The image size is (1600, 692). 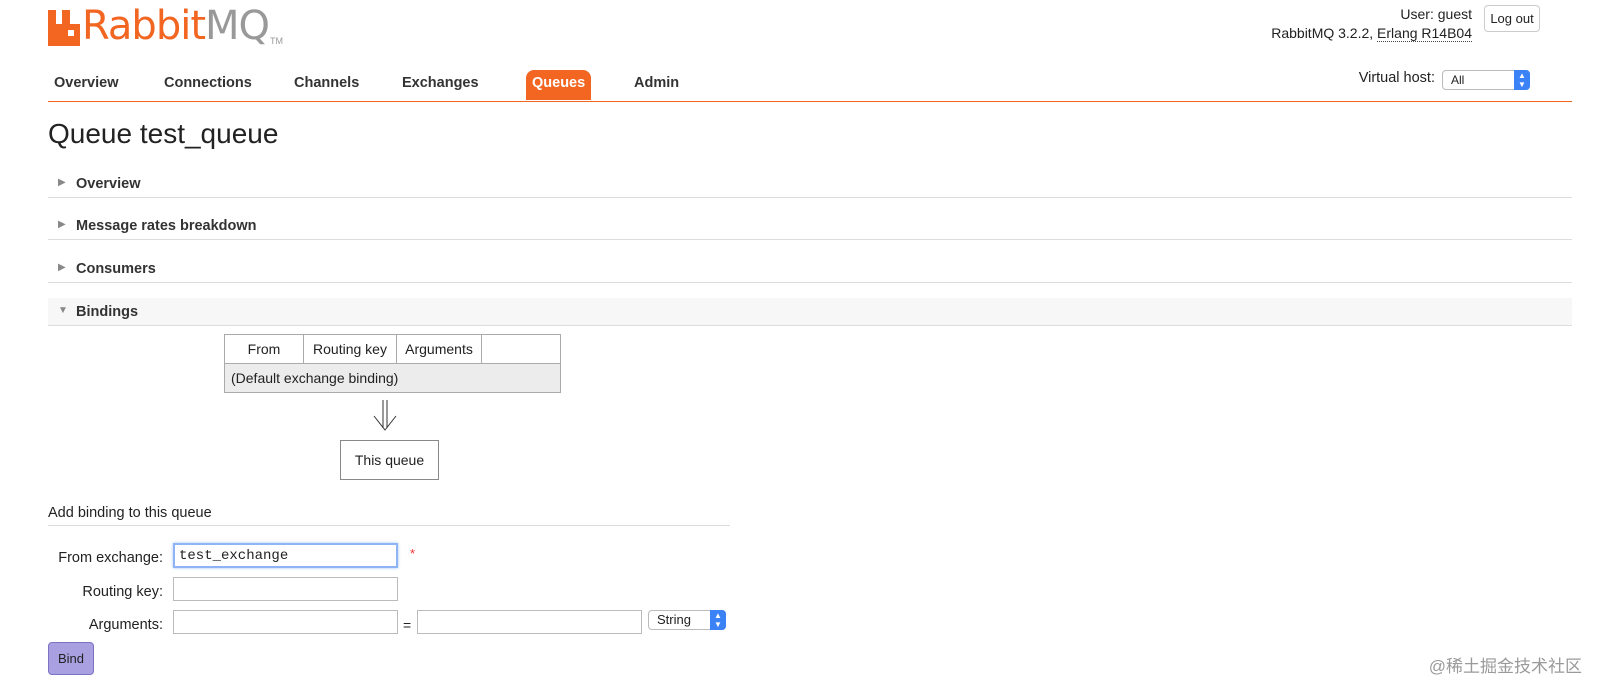 I want to click on tab-overview: Overview, so click(x=86, y=85).